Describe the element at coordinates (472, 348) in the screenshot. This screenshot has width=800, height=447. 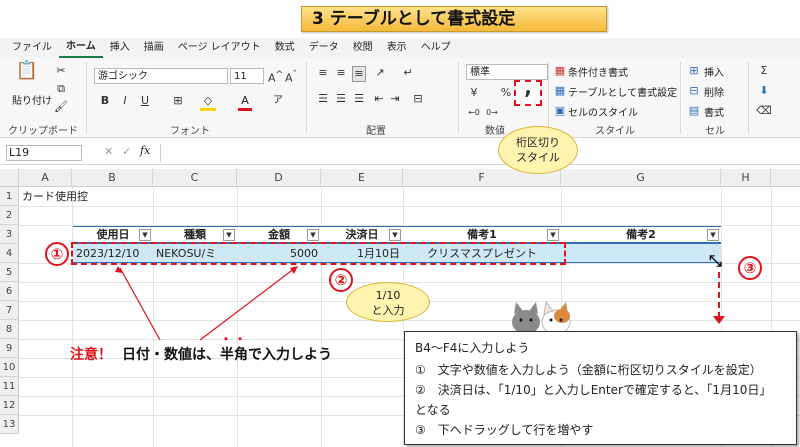
I see `instruction-heading: B4～F4に入力しよう` at that location.